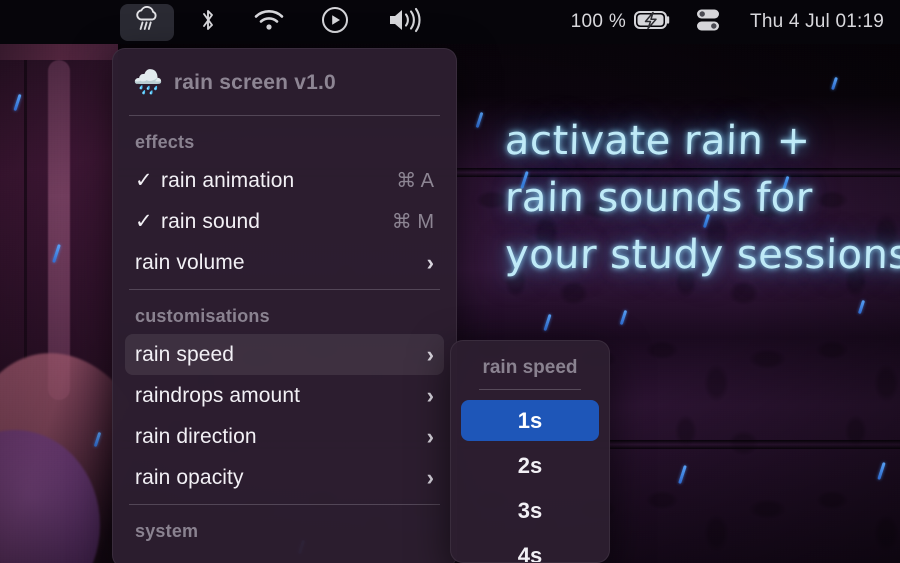 The width and height of the screenshot is (900, 563). I want to click on menu-item-rain-direction: rain direction ›, so click(284, 436).